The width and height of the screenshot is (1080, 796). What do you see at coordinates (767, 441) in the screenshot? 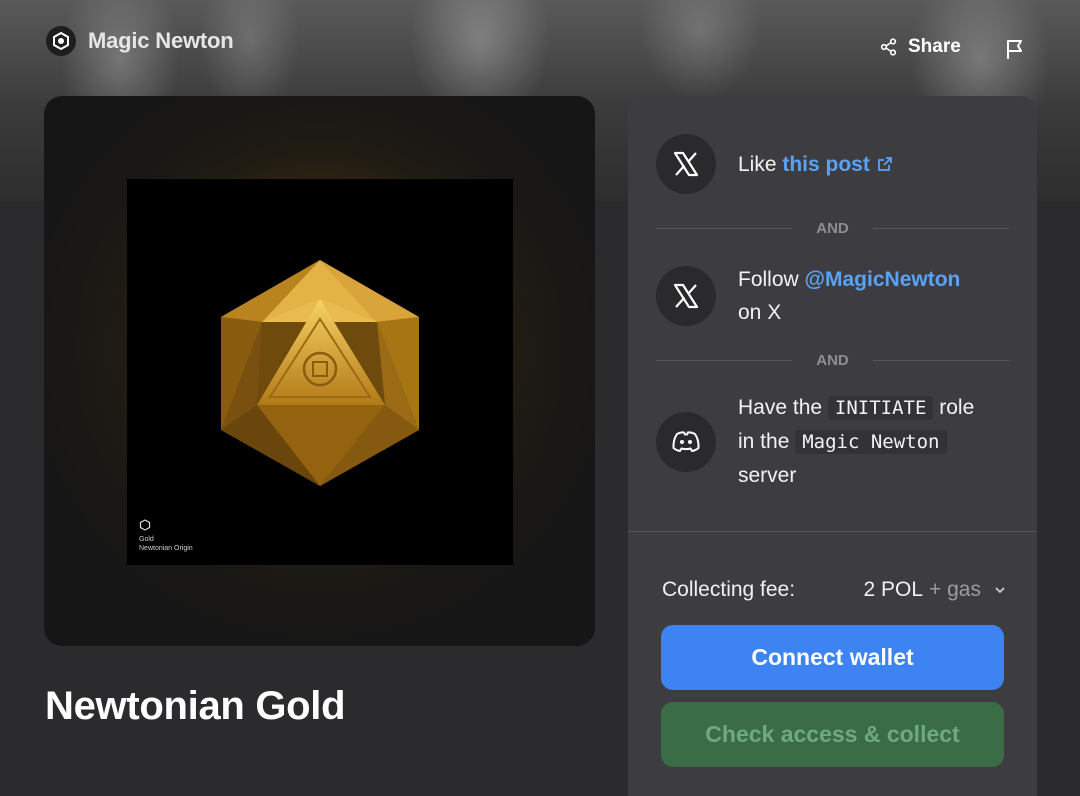
I see `requirement-server-prefix: in the` at bounding box center [767, 441].